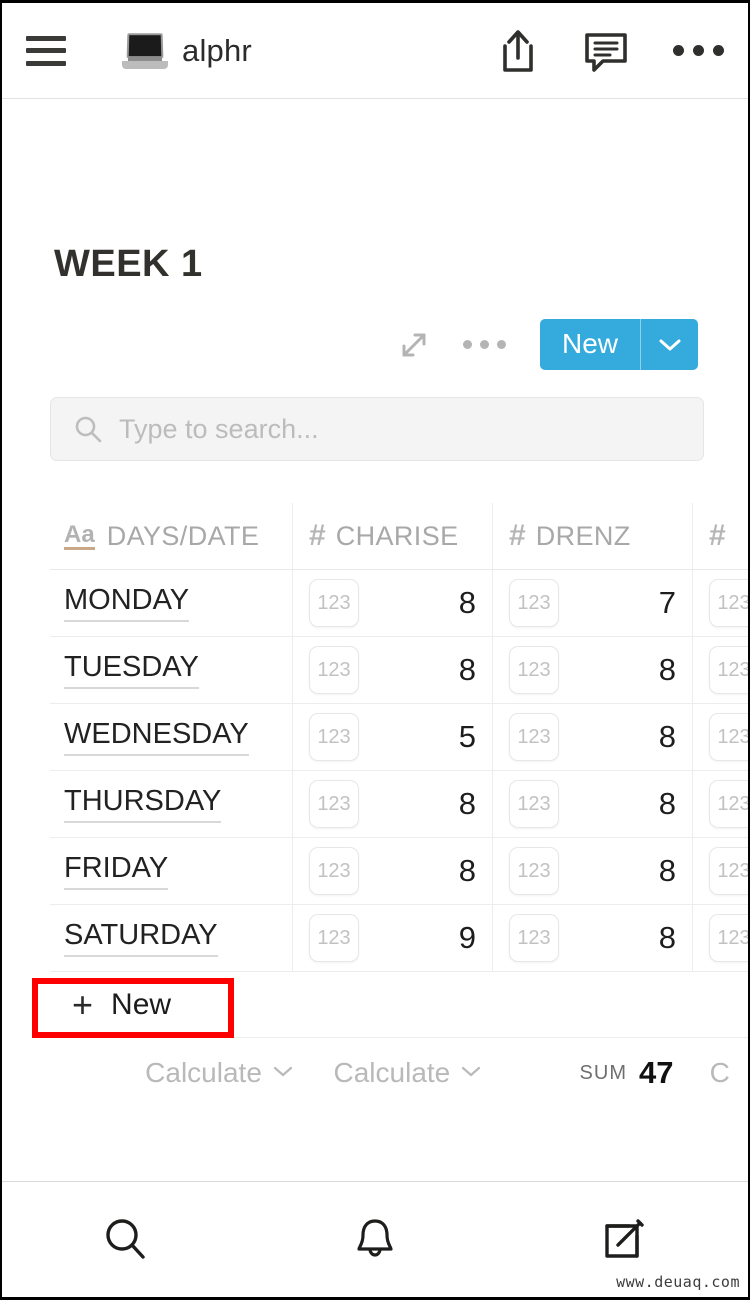 The width and height of the screenshot is (750, 1300). Describe the element at coordinates (46, 50) in the screenshot. I see `hamburger-icon` at that location.